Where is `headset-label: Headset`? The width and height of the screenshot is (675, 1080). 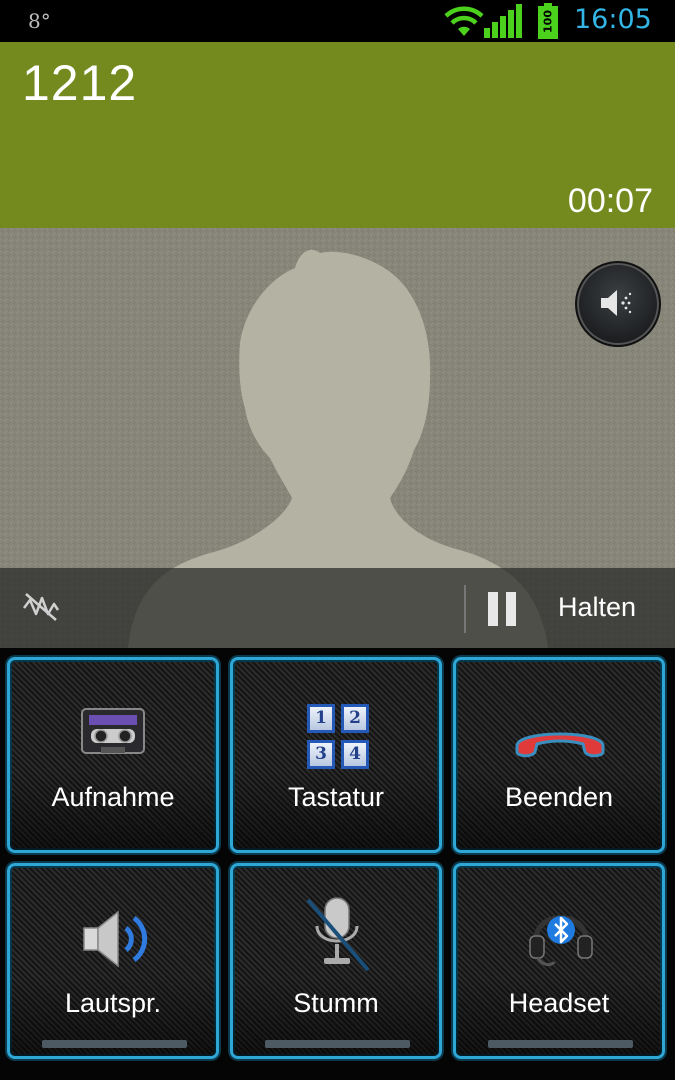 headset-label: Headset is located at coordinates (559, 1003).